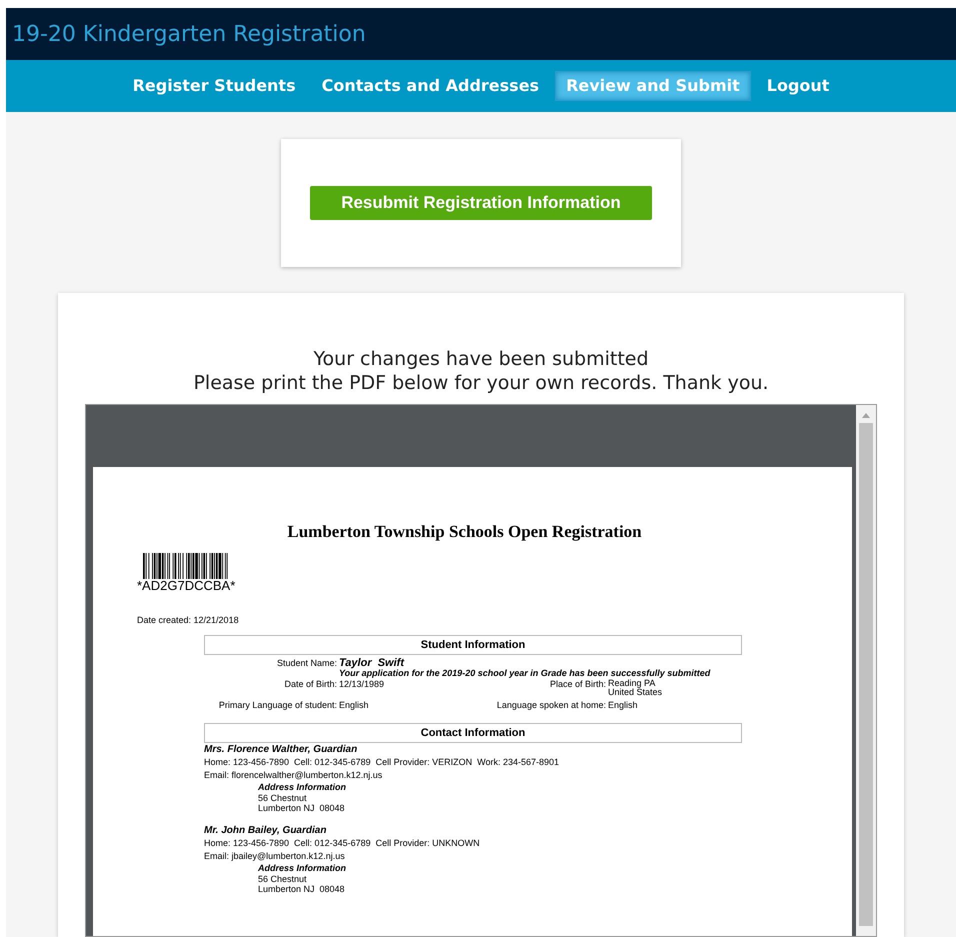 This screenshot has width=956, height=937. I want to click on contact-email: Email: florencelwalther@lumberton.k12.nj.us, so click(294, 775).